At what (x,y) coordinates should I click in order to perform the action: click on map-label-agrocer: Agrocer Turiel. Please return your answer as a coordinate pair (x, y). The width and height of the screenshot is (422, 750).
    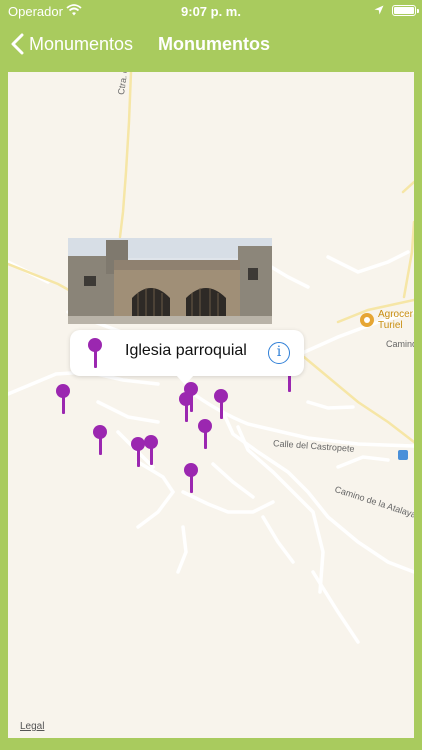
    Looking at the image, I should click on (395, 320).